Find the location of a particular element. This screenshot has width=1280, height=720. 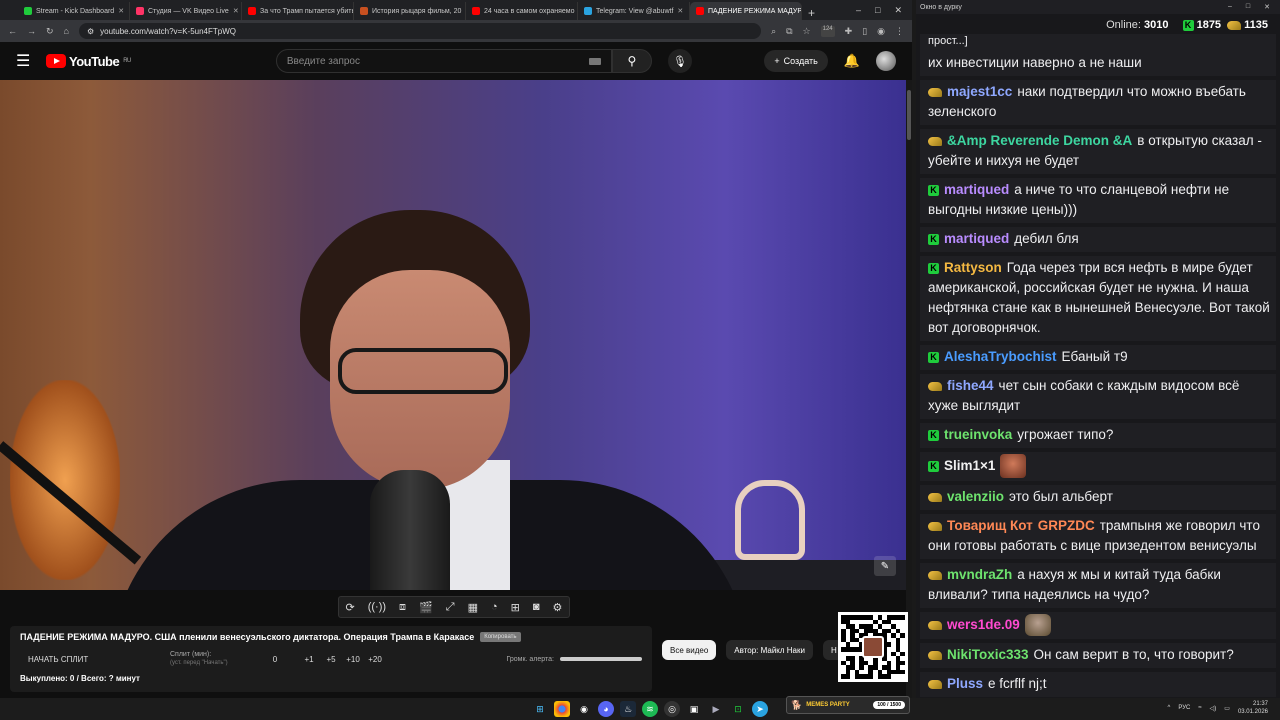

discord-icon: ◕ is located at coordinates (606, 709).